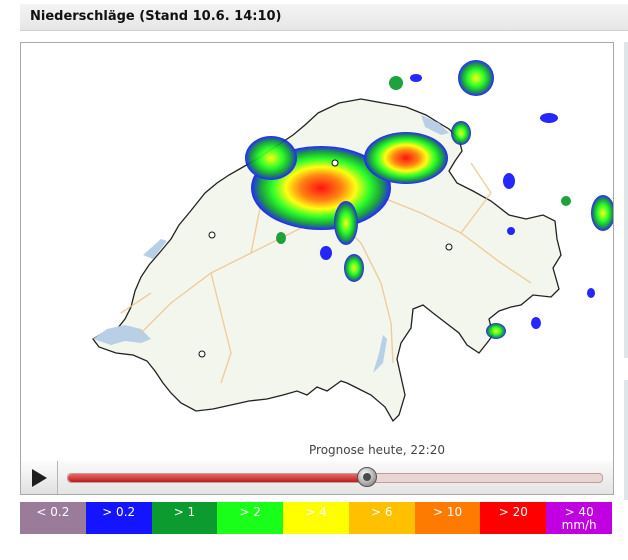 The width and height of the screenshot is (628, 560). I want to click on timeline-progress, so click(218, 478).